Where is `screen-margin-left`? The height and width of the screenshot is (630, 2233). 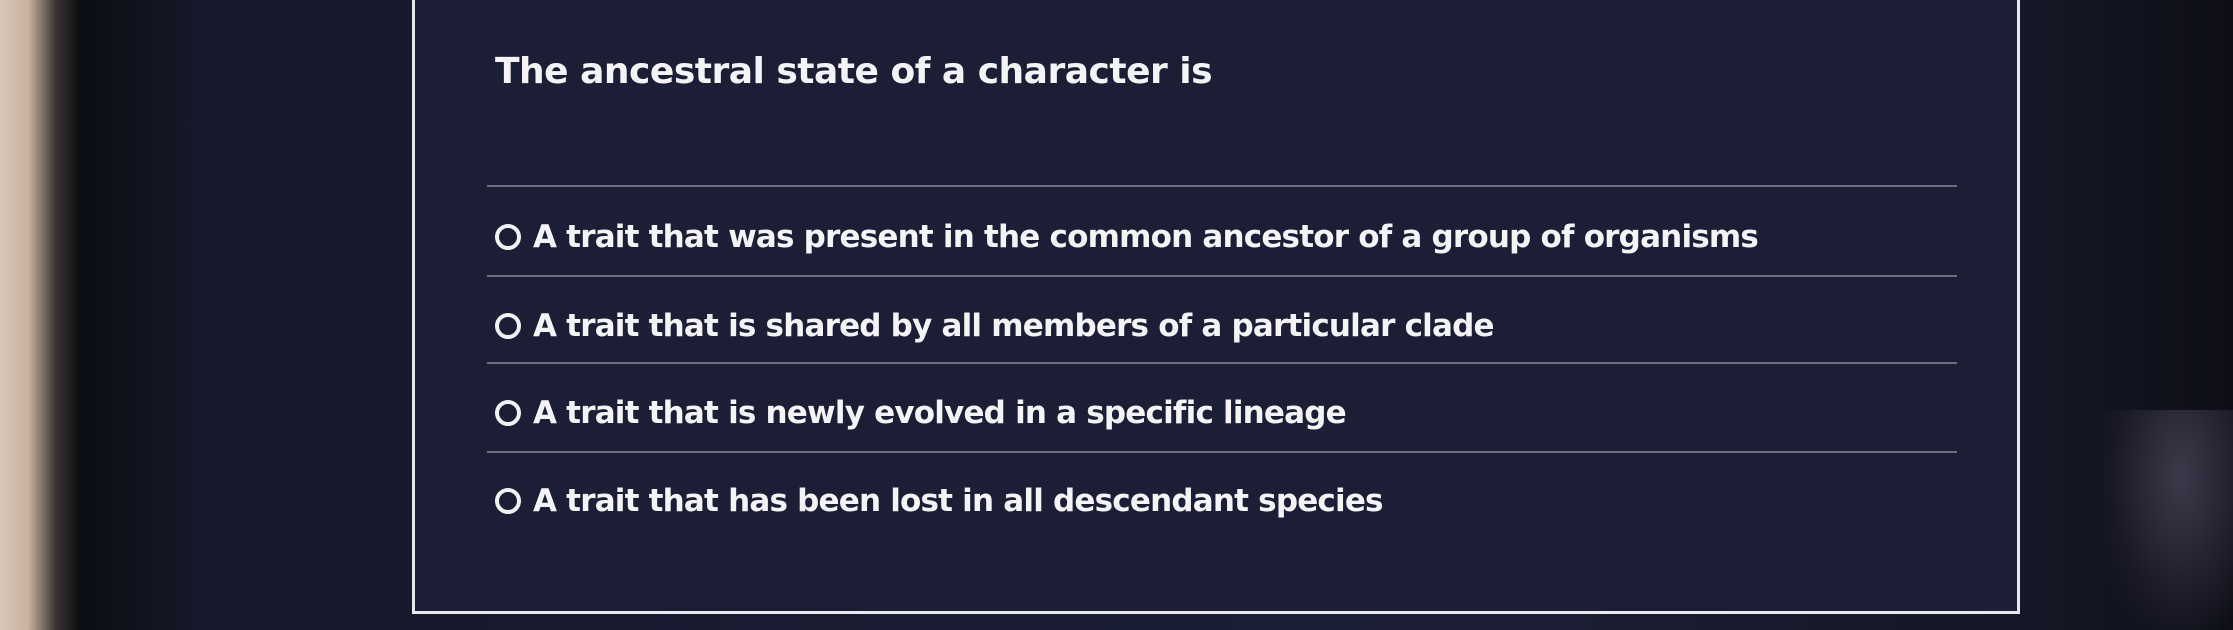
screen-margin-left is located at coordinates (135, 315).